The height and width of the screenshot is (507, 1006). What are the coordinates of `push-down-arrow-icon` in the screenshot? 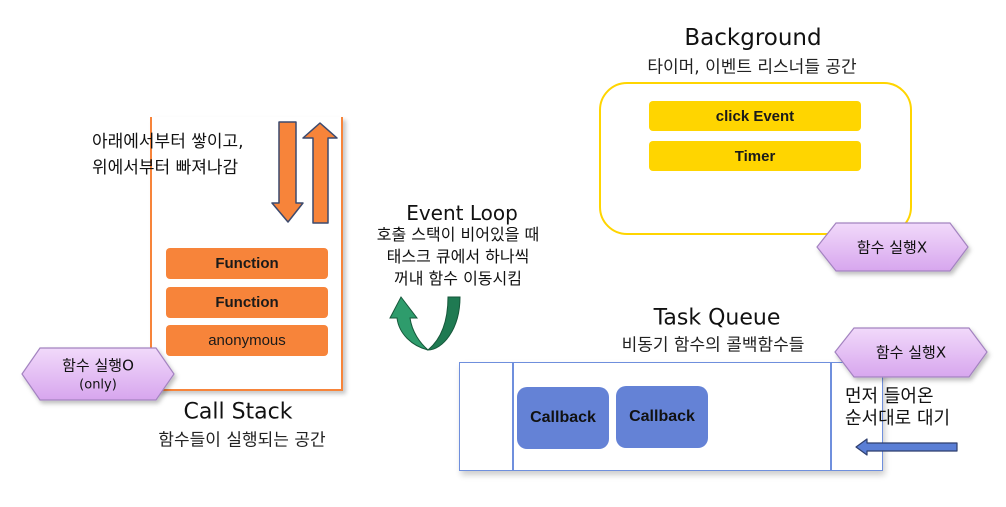 It's located at (287, 172).